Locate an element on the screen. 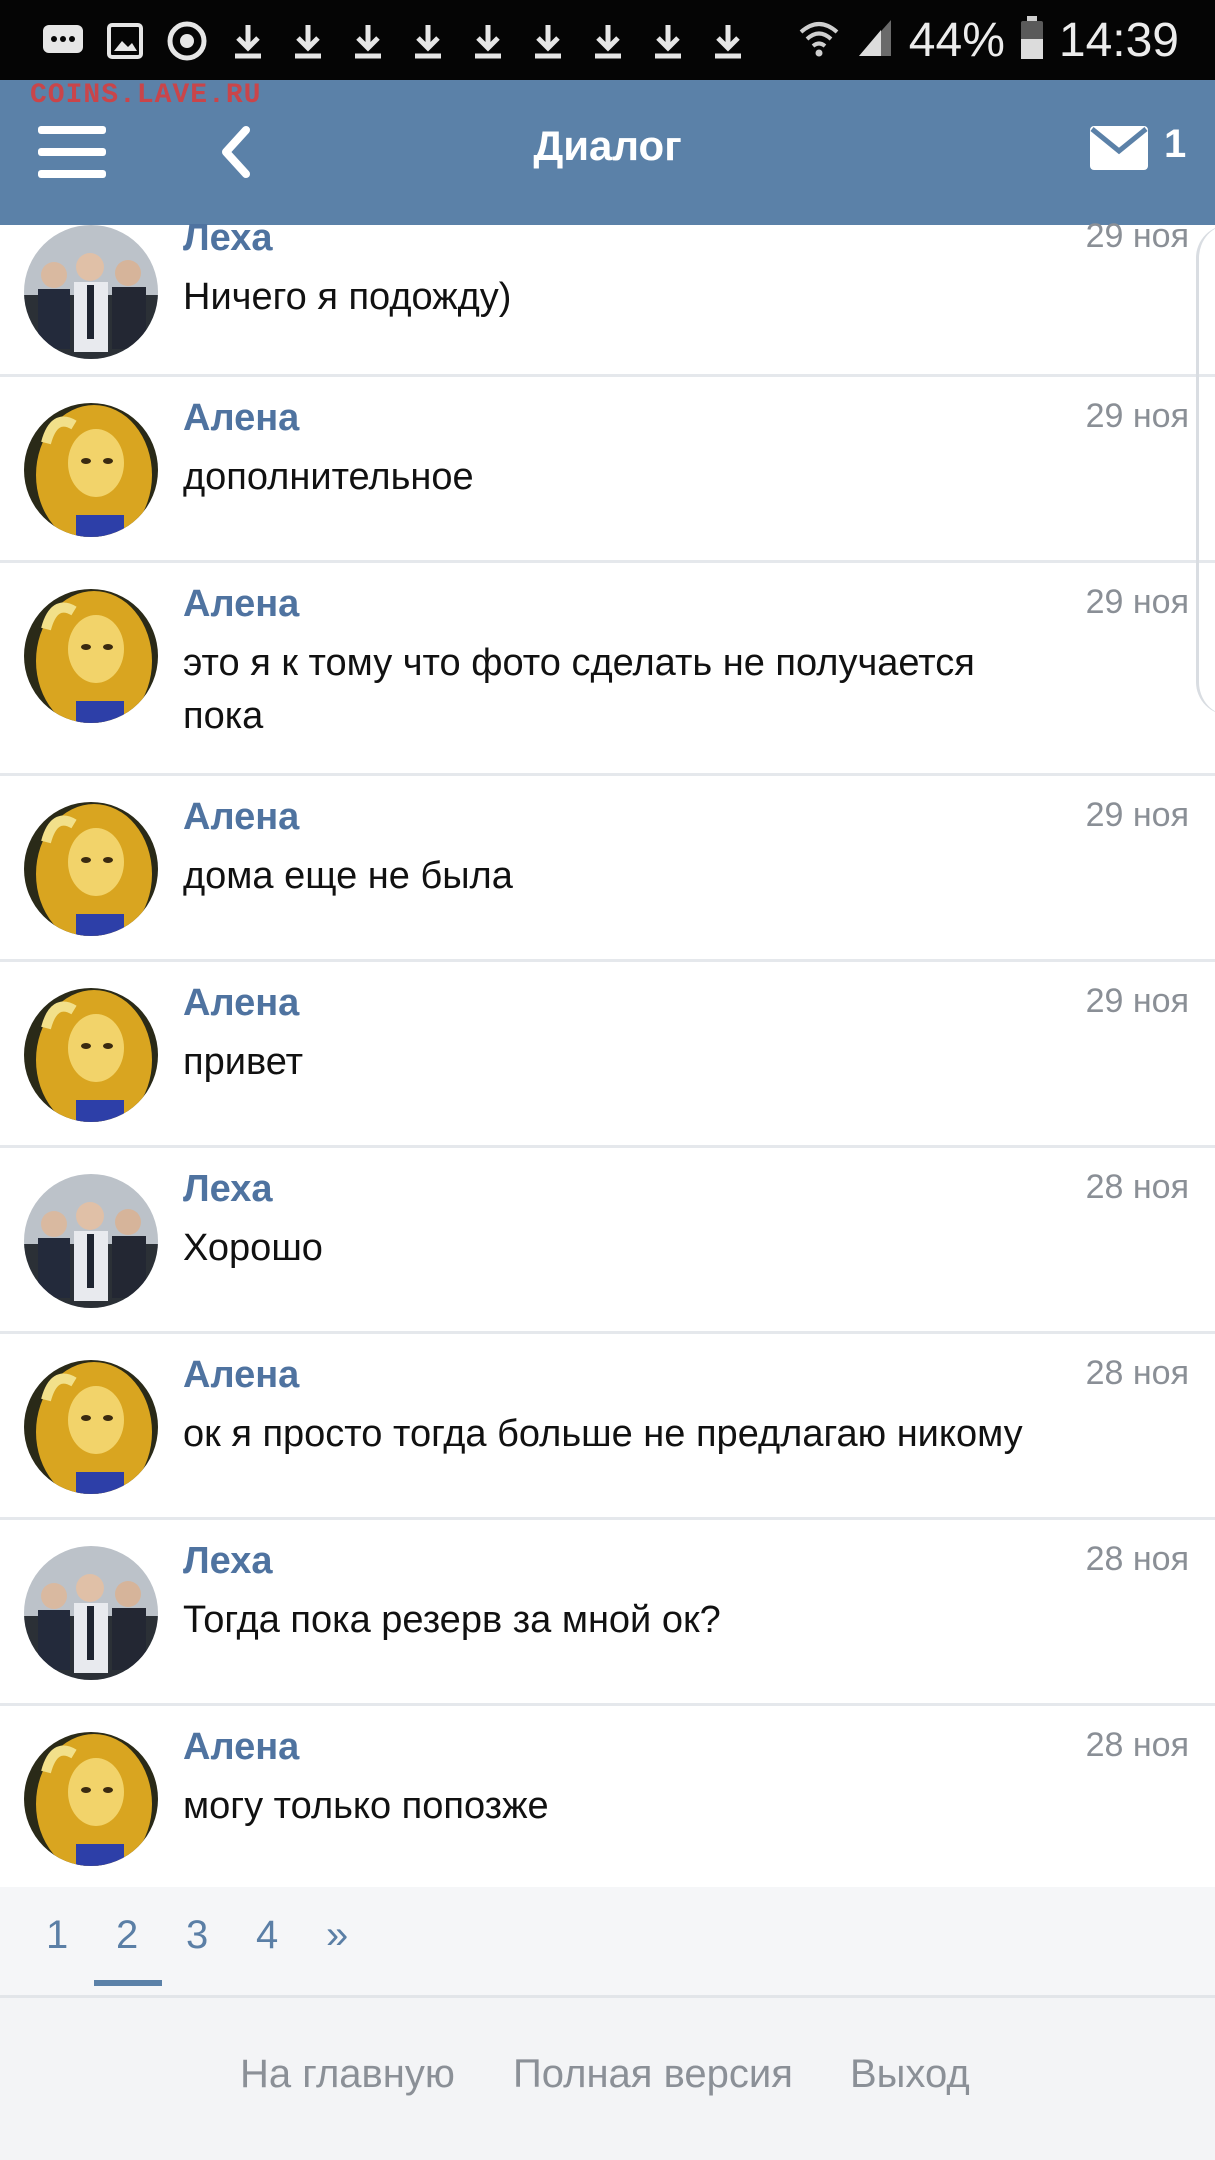  watermark: COINS.LAVE.RU is located at coordinates (146, 95).